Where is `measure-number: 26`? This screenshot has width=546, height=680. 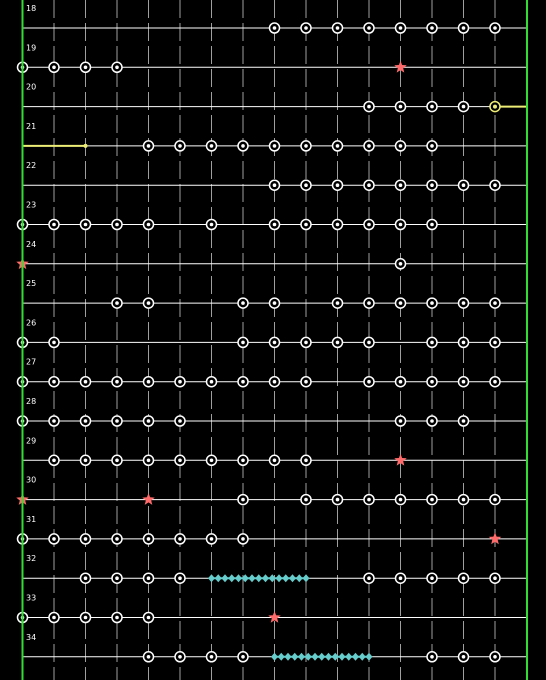
measure-number: 26 is located at coordinates (31, 322).